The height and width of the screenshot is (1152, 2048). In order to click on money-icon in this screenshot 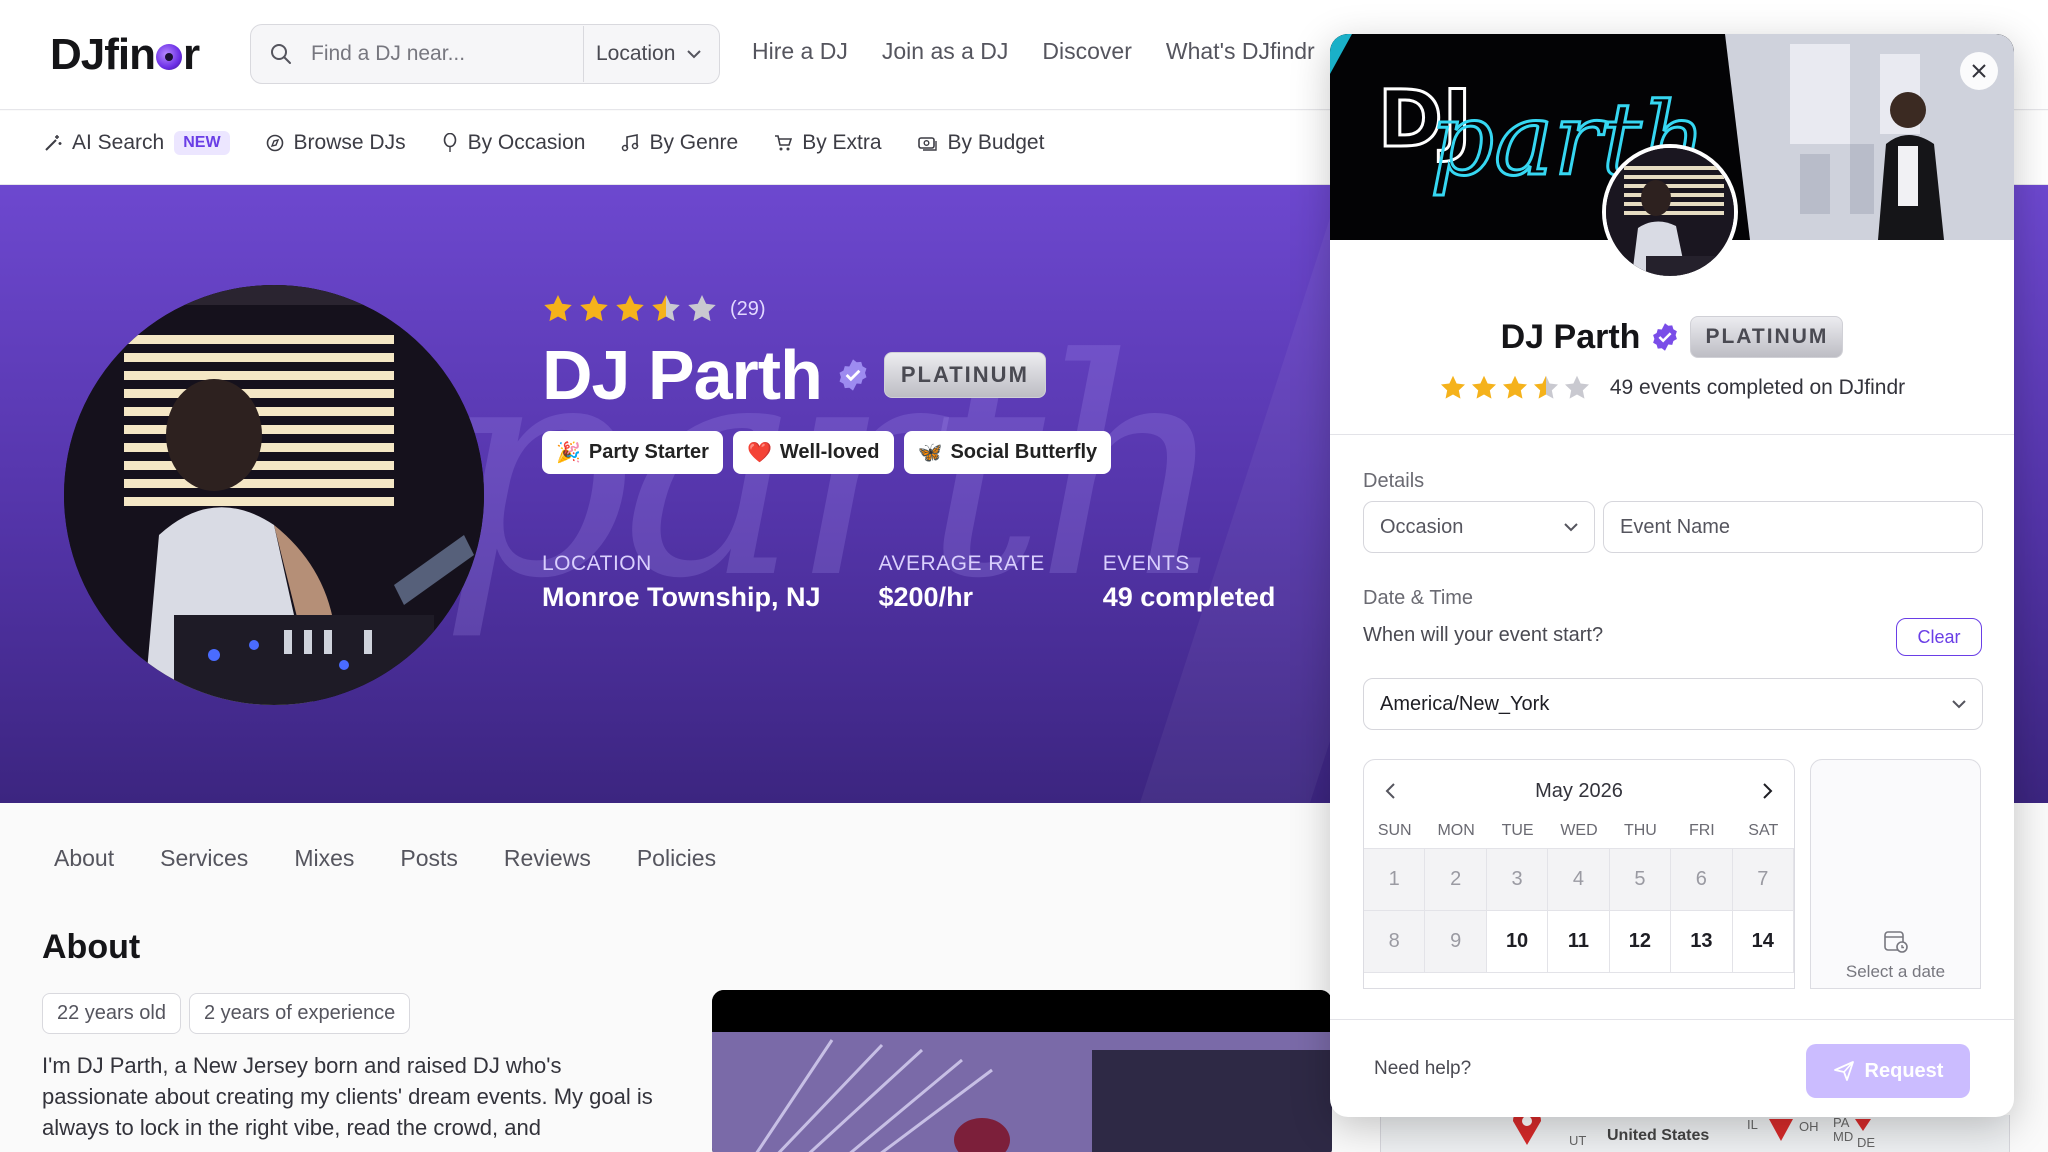, I will do `click(927, 144)`.